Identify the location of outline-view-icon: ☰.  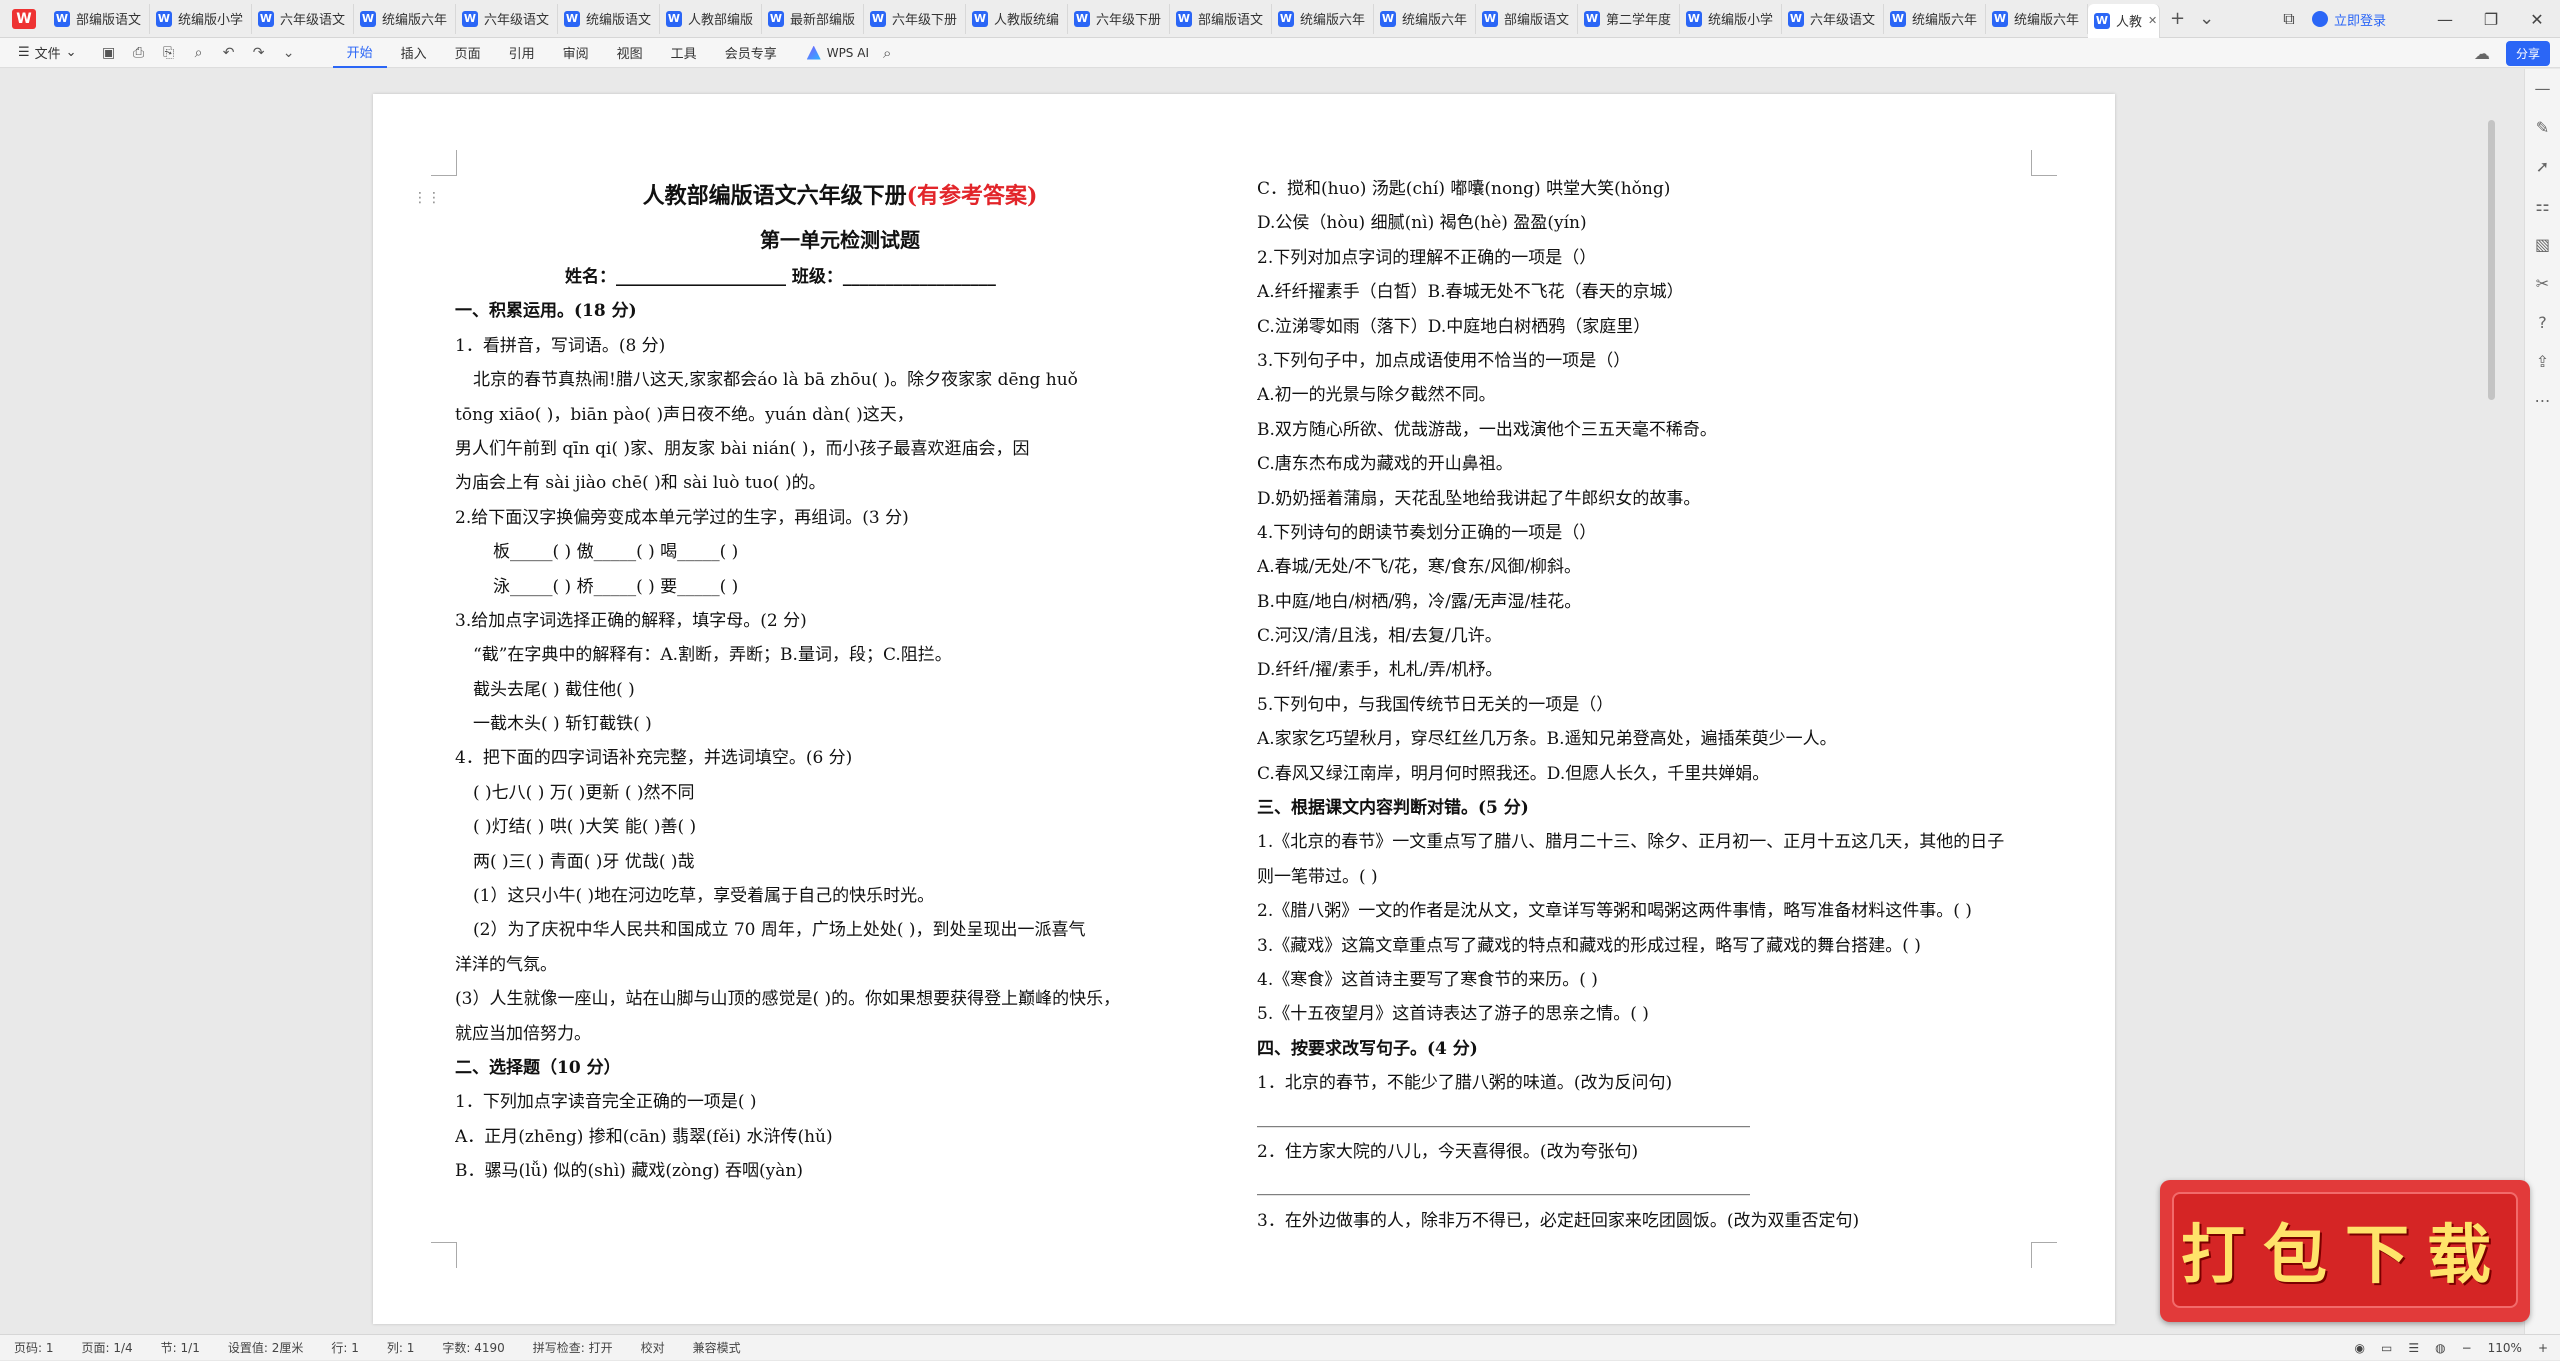
(2413, 1348).